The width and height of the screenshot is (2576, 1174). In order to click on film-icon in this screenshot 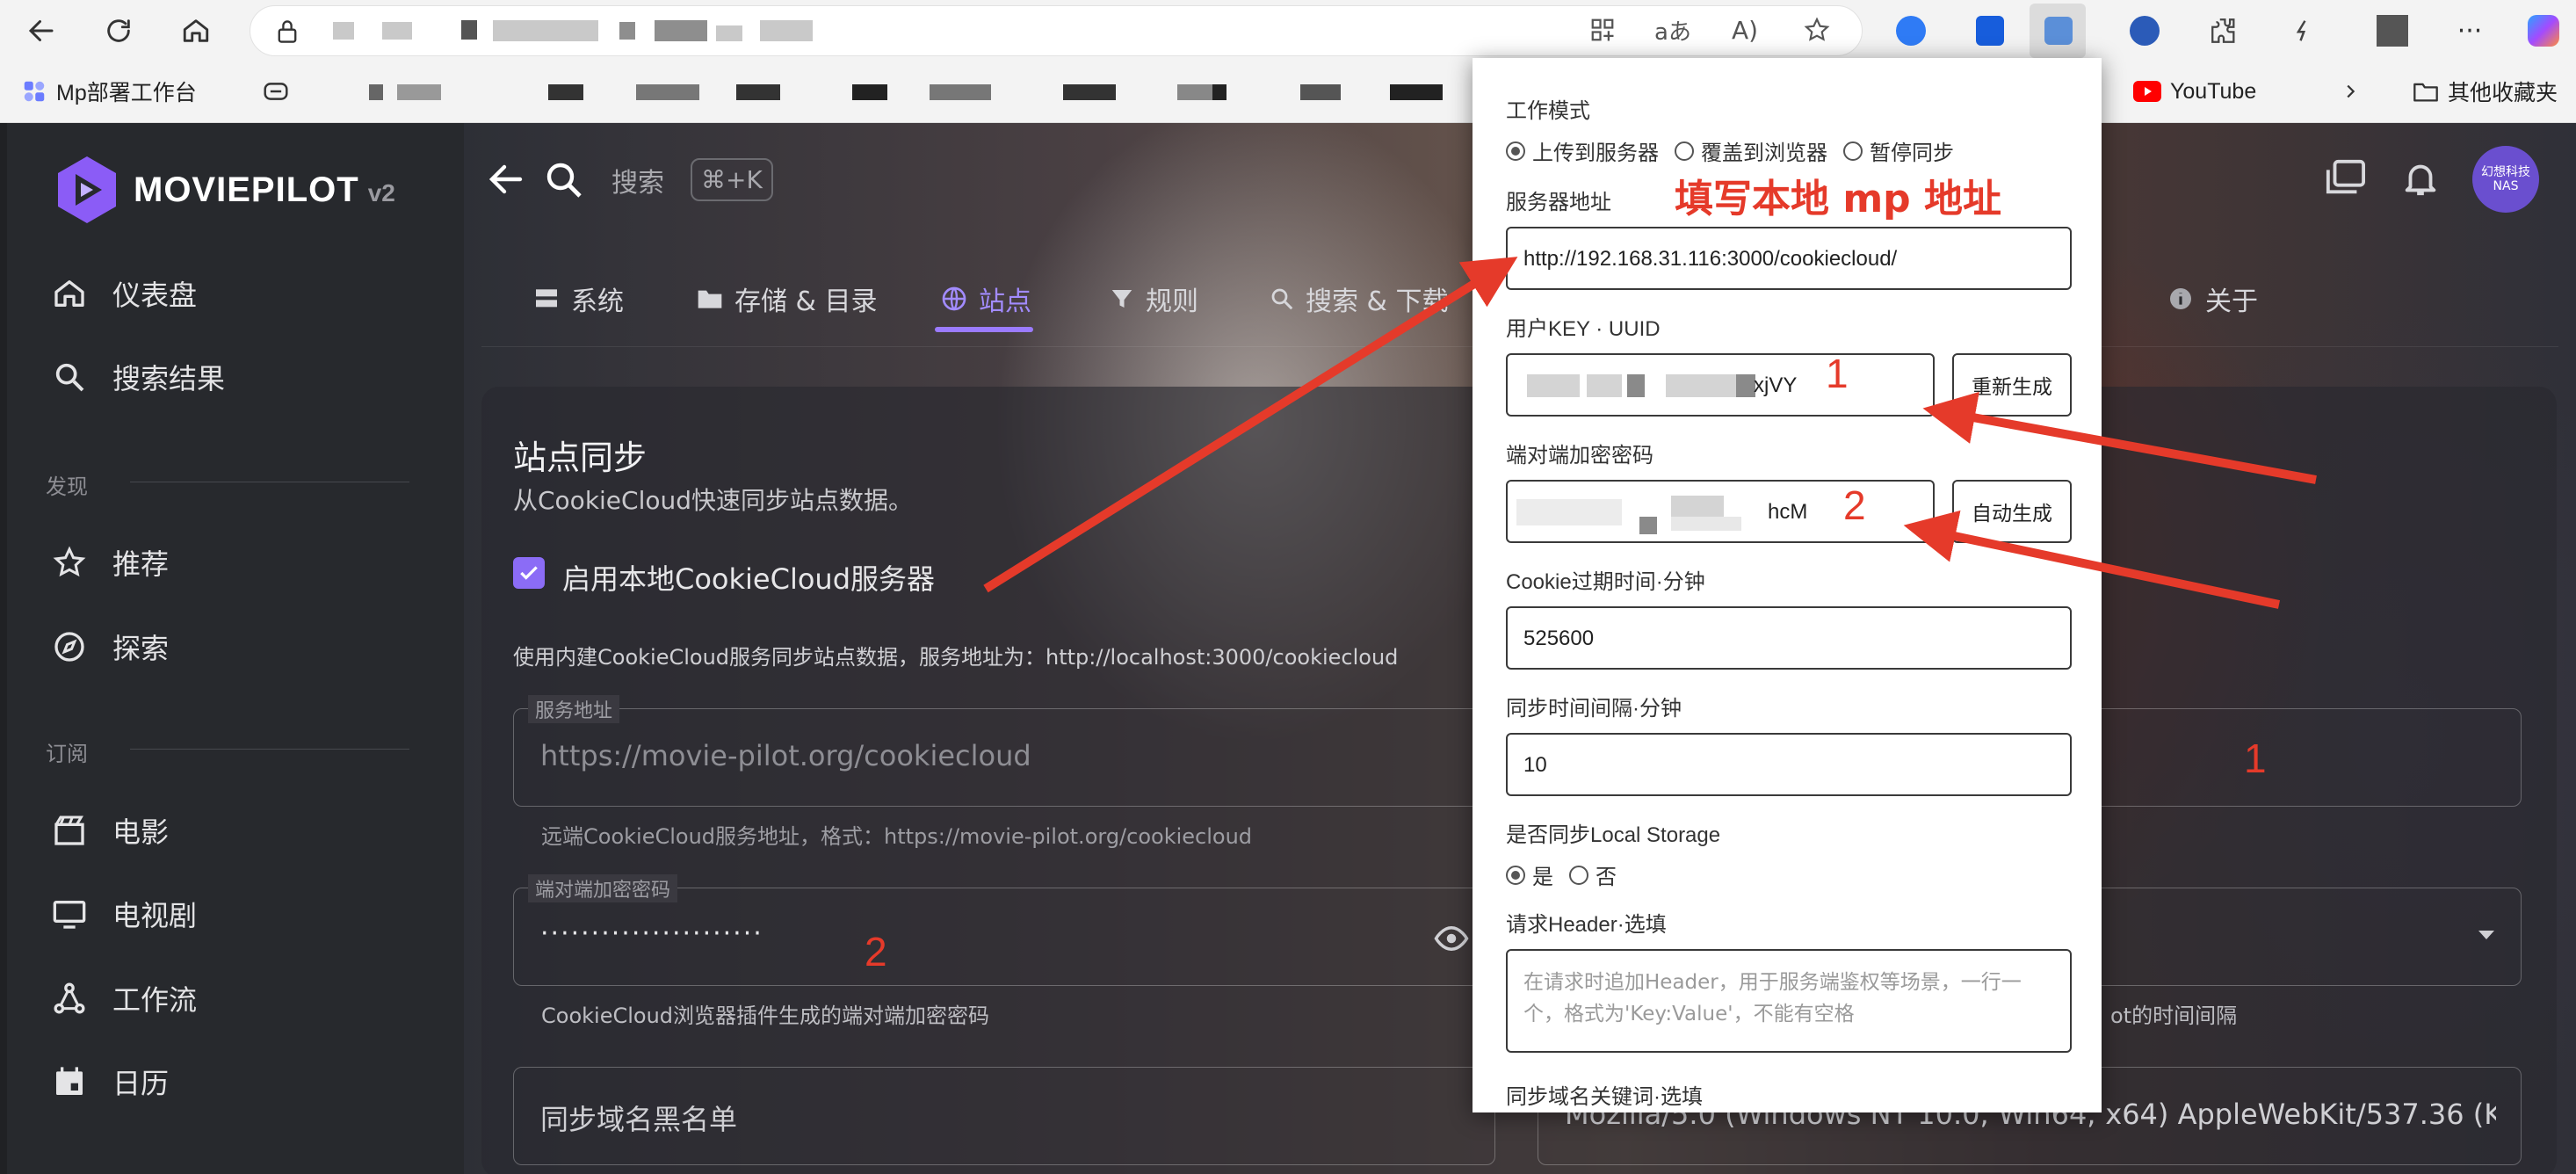, I will do `click(69, 830)`.